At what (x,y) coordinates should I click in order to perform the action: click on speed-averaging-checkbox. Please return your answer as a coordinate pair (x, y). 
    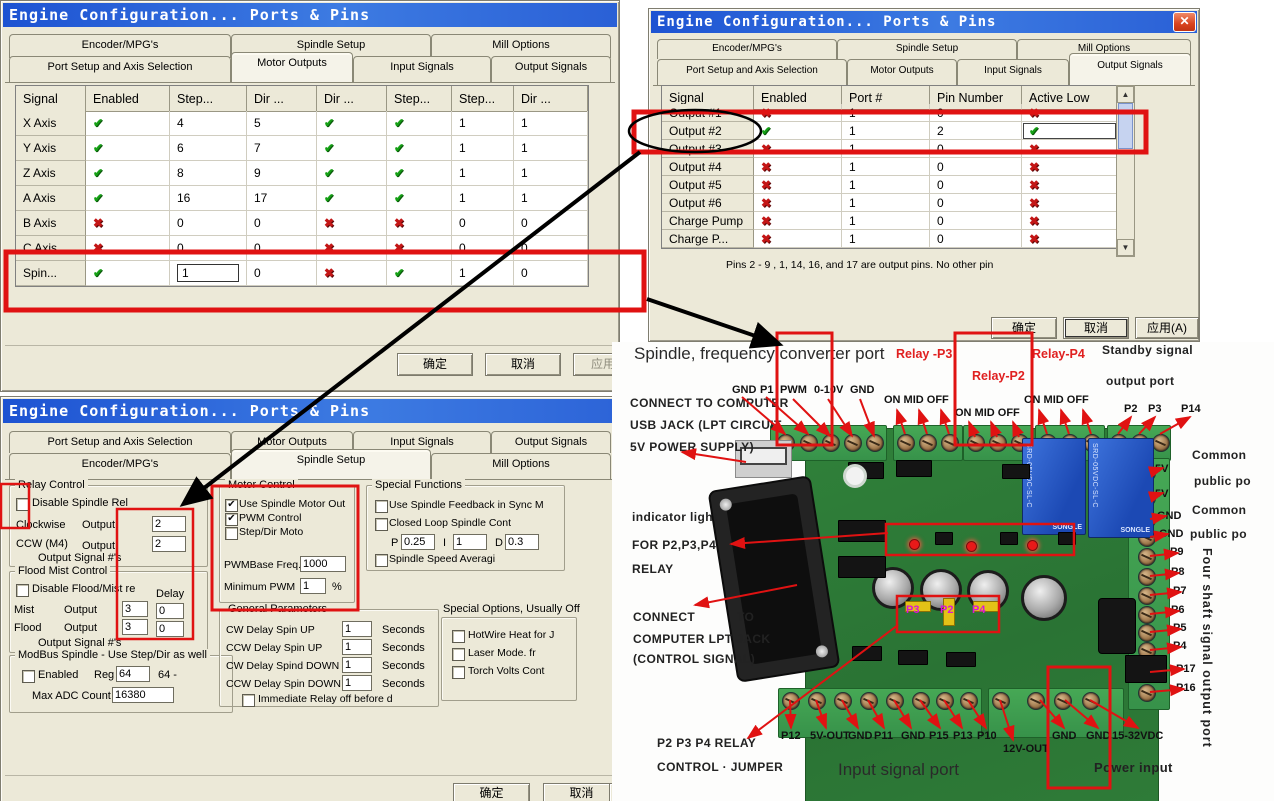
    Looking at the image, I should click on (381, 560).